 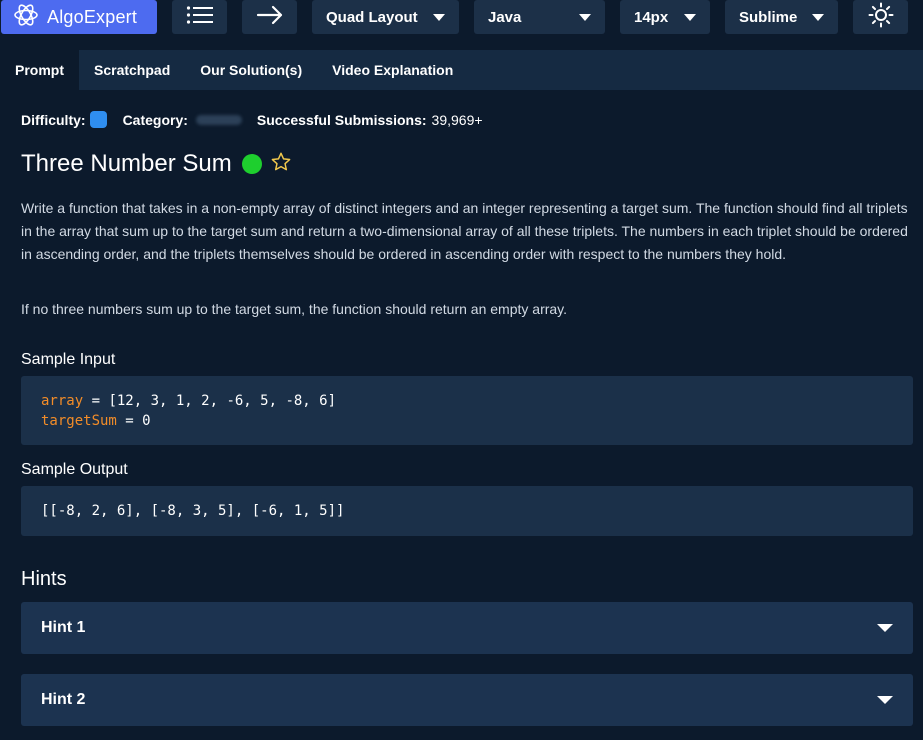 I want to click on submissions-value: 39,969+, so click(x=457, y=119).